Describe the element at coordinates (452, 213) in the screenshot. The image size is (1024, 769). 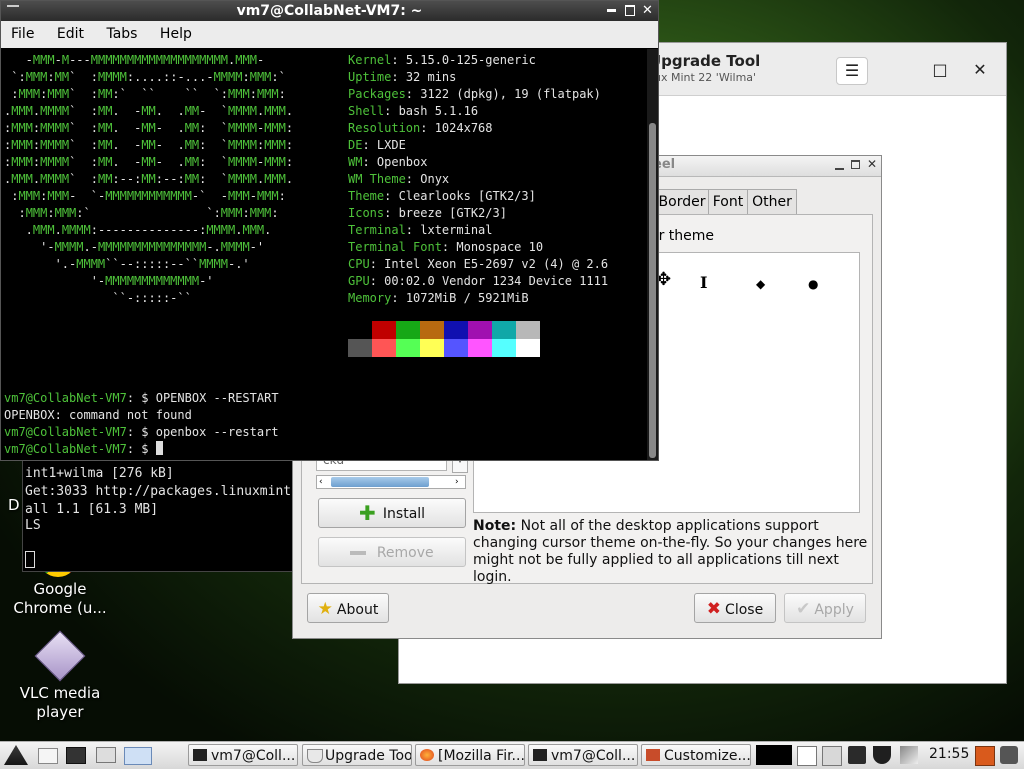
I see `info-value: breeze [GTK2/3]` at that location.